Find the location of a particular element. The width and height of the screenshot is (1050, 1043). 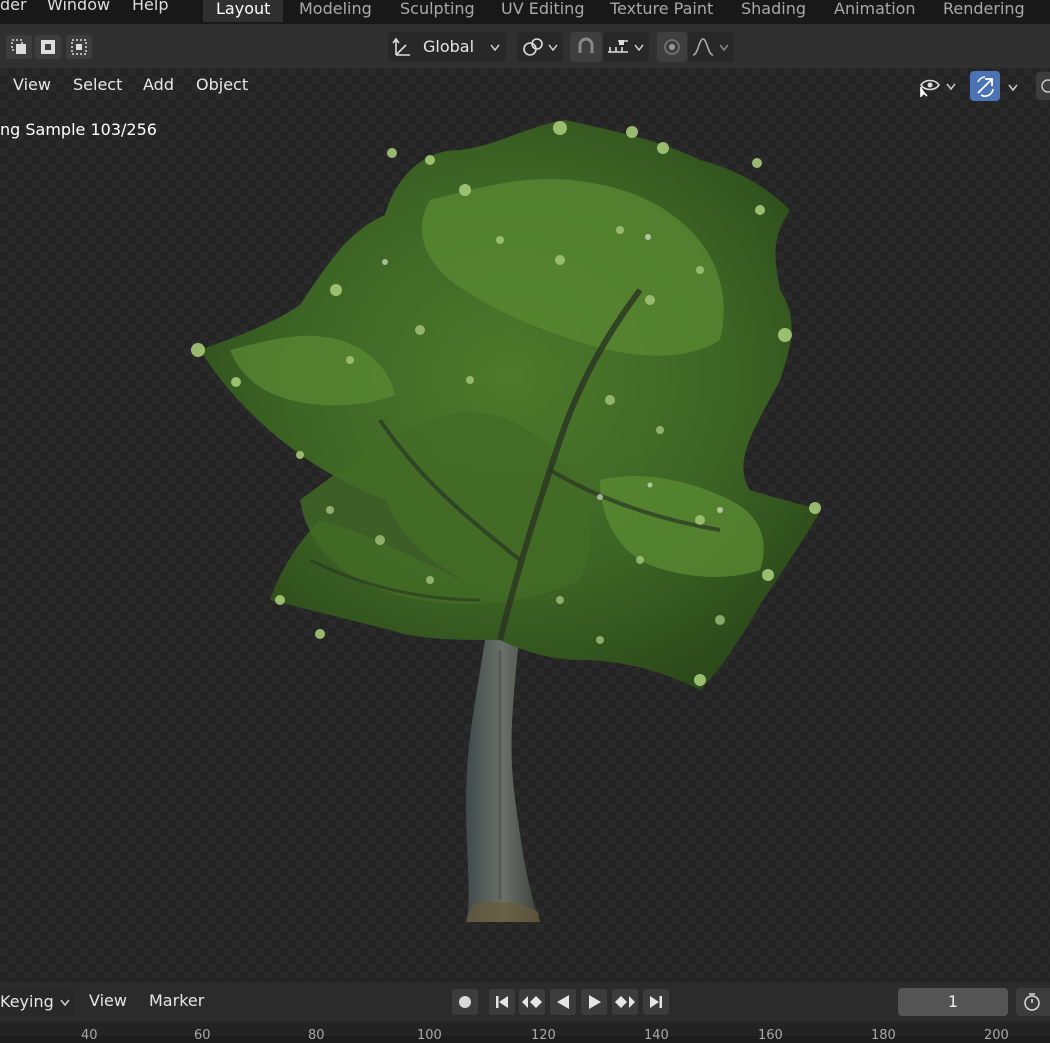

jump-to-end-button is located at coordinates (656, 1002).